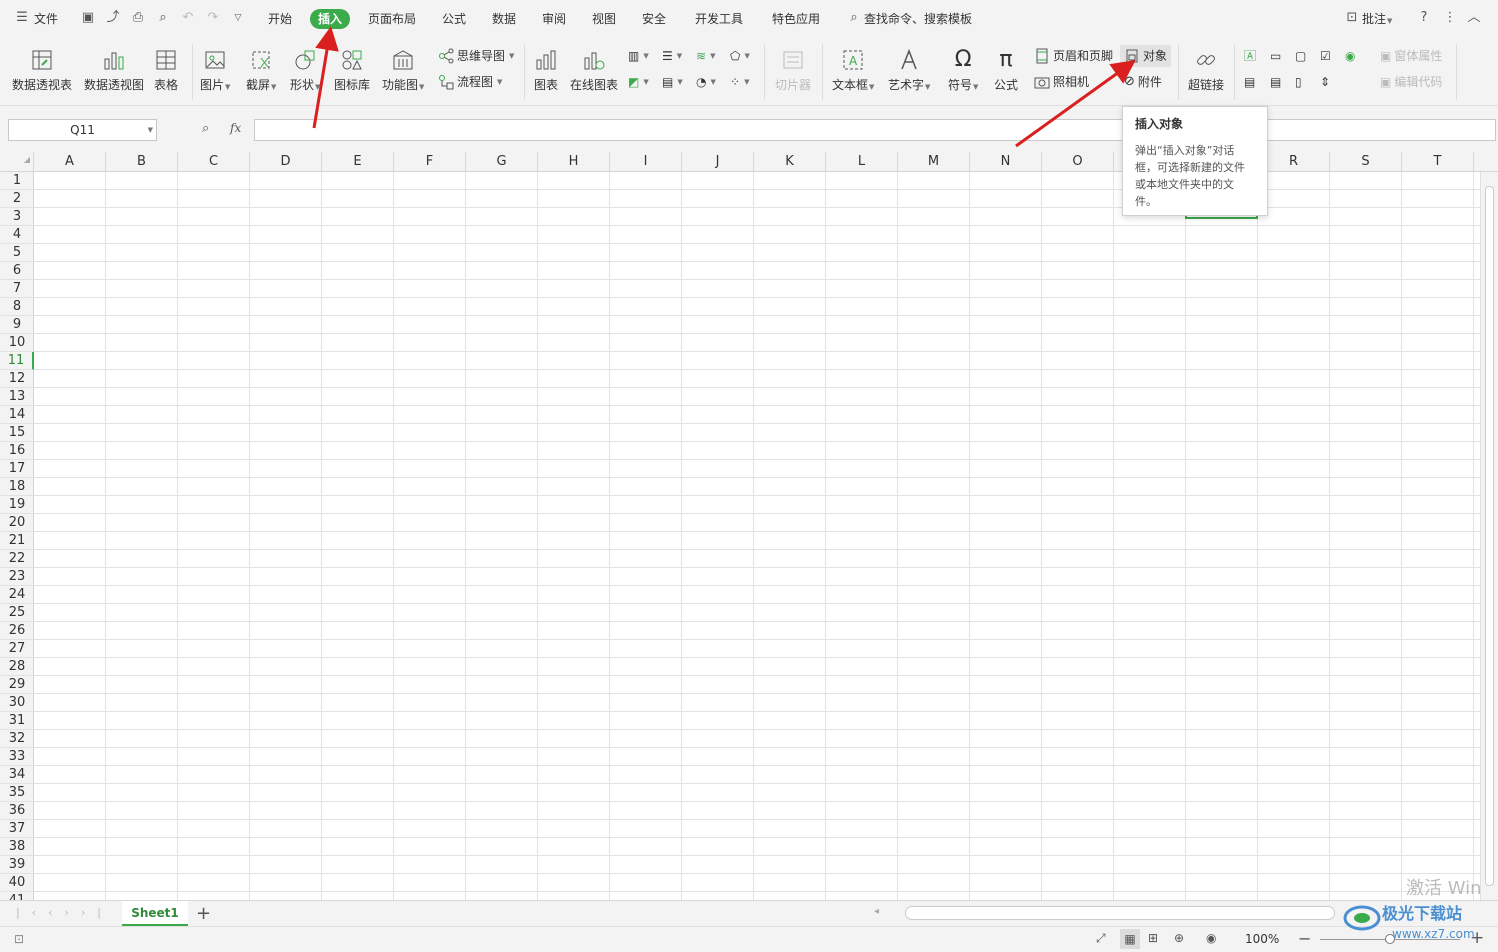 This screenshot has width=1498, height=952. I want to click on row-header: 33, so click(17, 757).